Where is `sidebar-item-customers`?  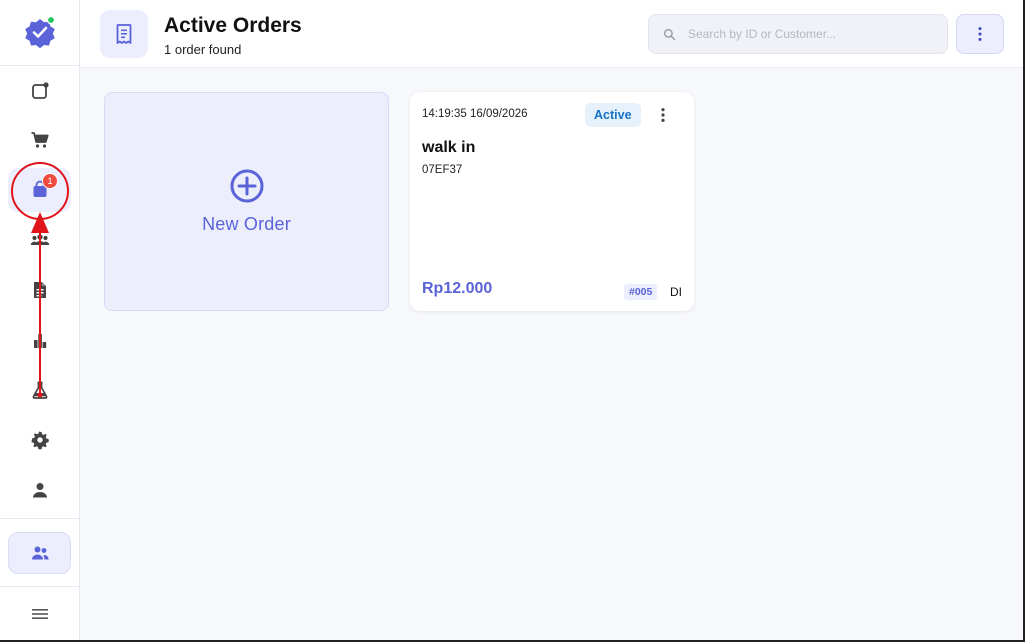 sidebar-item-customers is located at coordinates (39, 240).